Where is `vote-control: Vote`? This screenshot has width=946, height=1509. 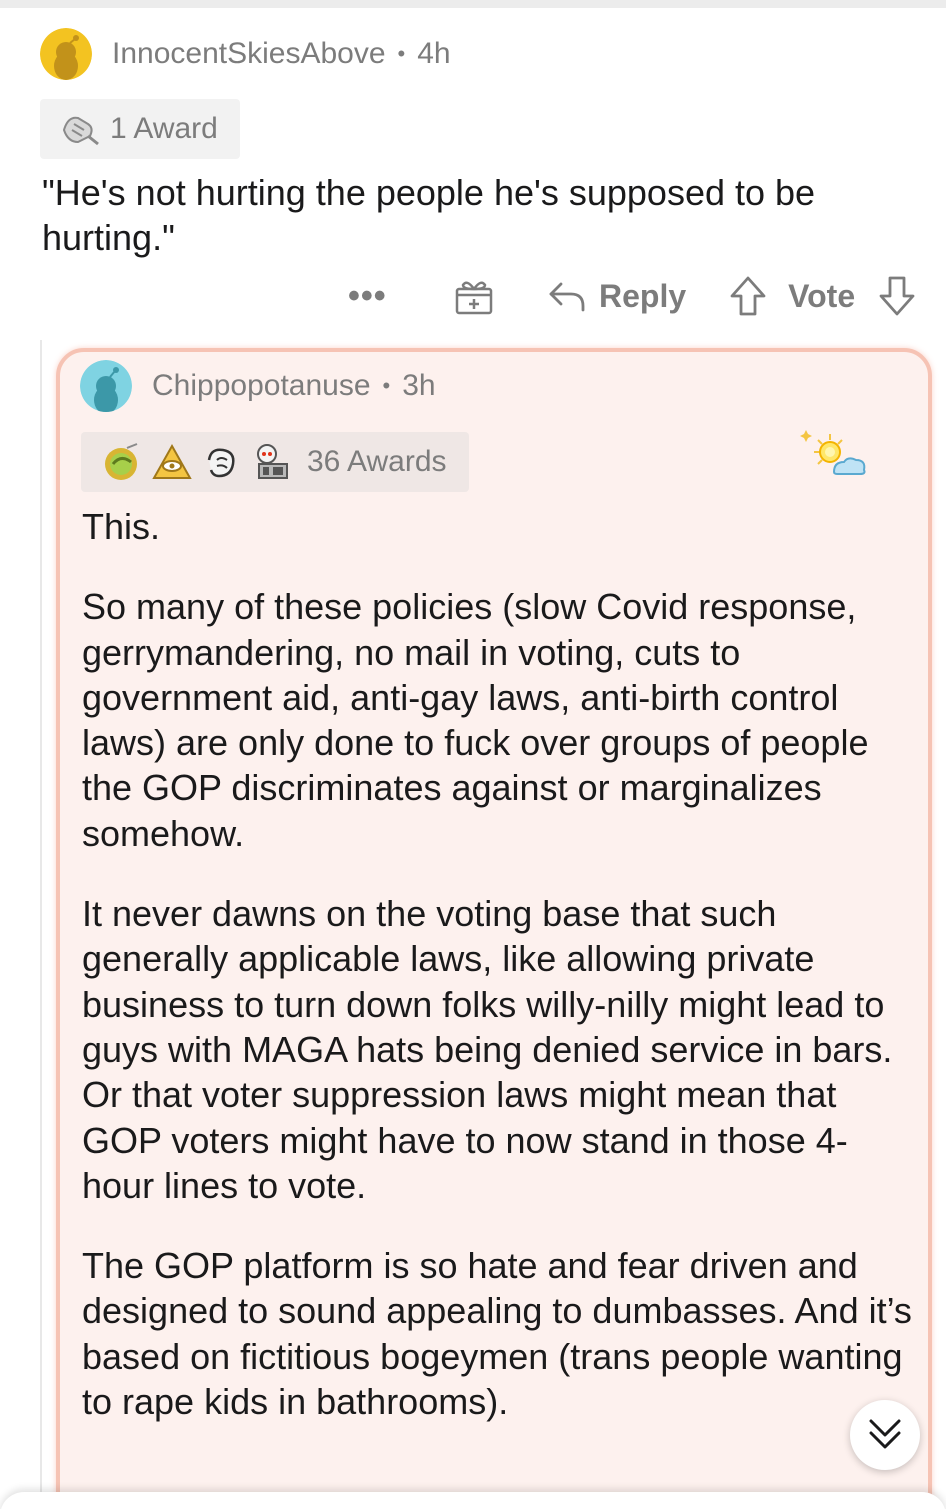
vote-control: Vote is located at coordinates (822, 296).